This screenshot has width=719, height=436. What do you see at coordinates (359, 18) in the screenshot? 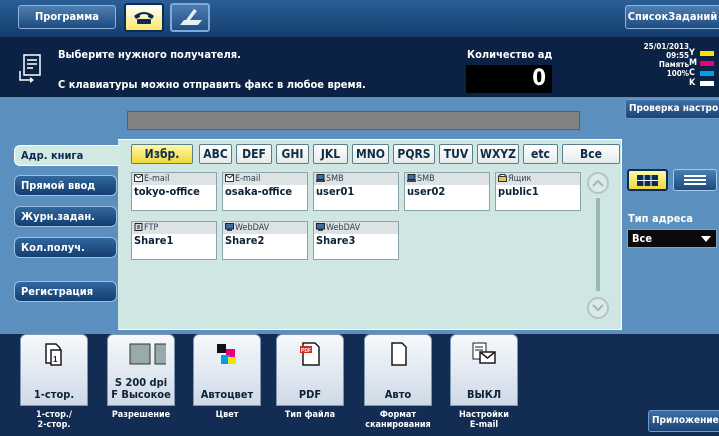
I see `top-bar: Программа СписокЗаданий` at bounding box center [359, 18].